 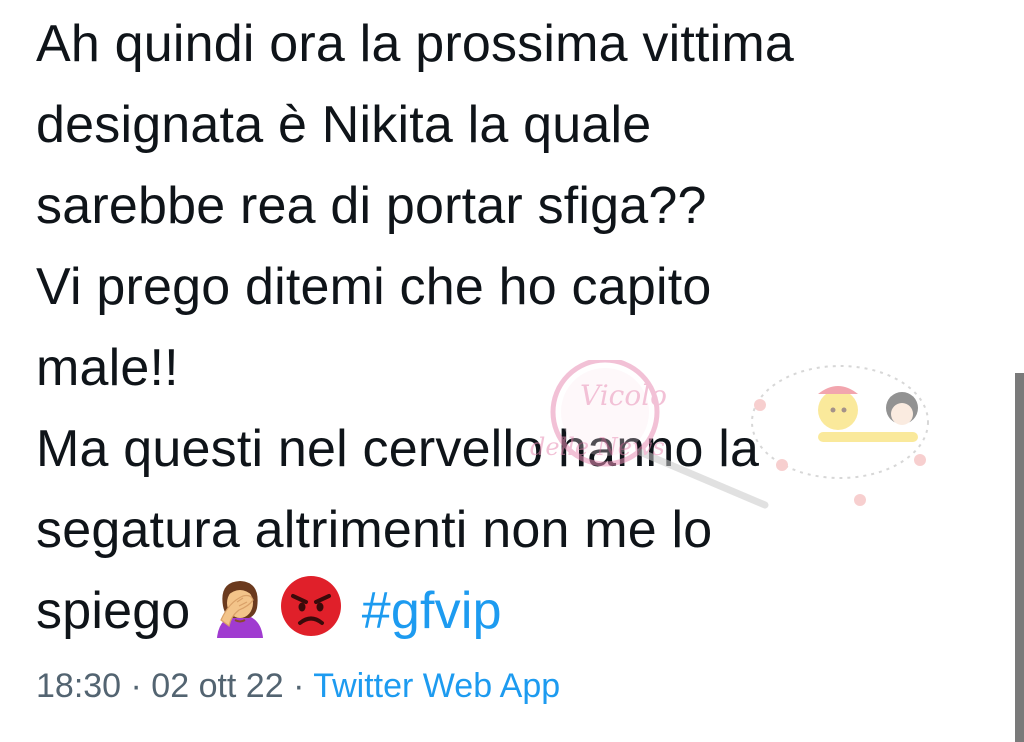 What do you see at coordinates (415, 44) in the screenshot?
I see `tweet-line-1: Ah quindi ora la prossima vittima` at bounding box center [415, 44].